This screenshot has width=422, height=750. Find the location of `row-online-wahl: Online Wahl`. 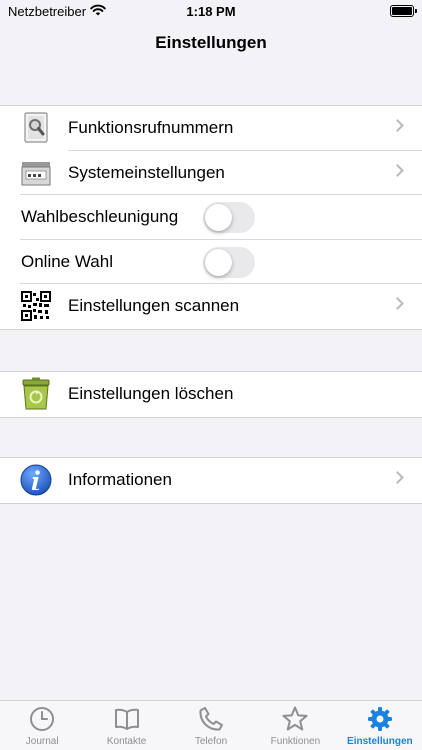

row-online-wahl: Online Wahl is located at coordinates (211, 262).